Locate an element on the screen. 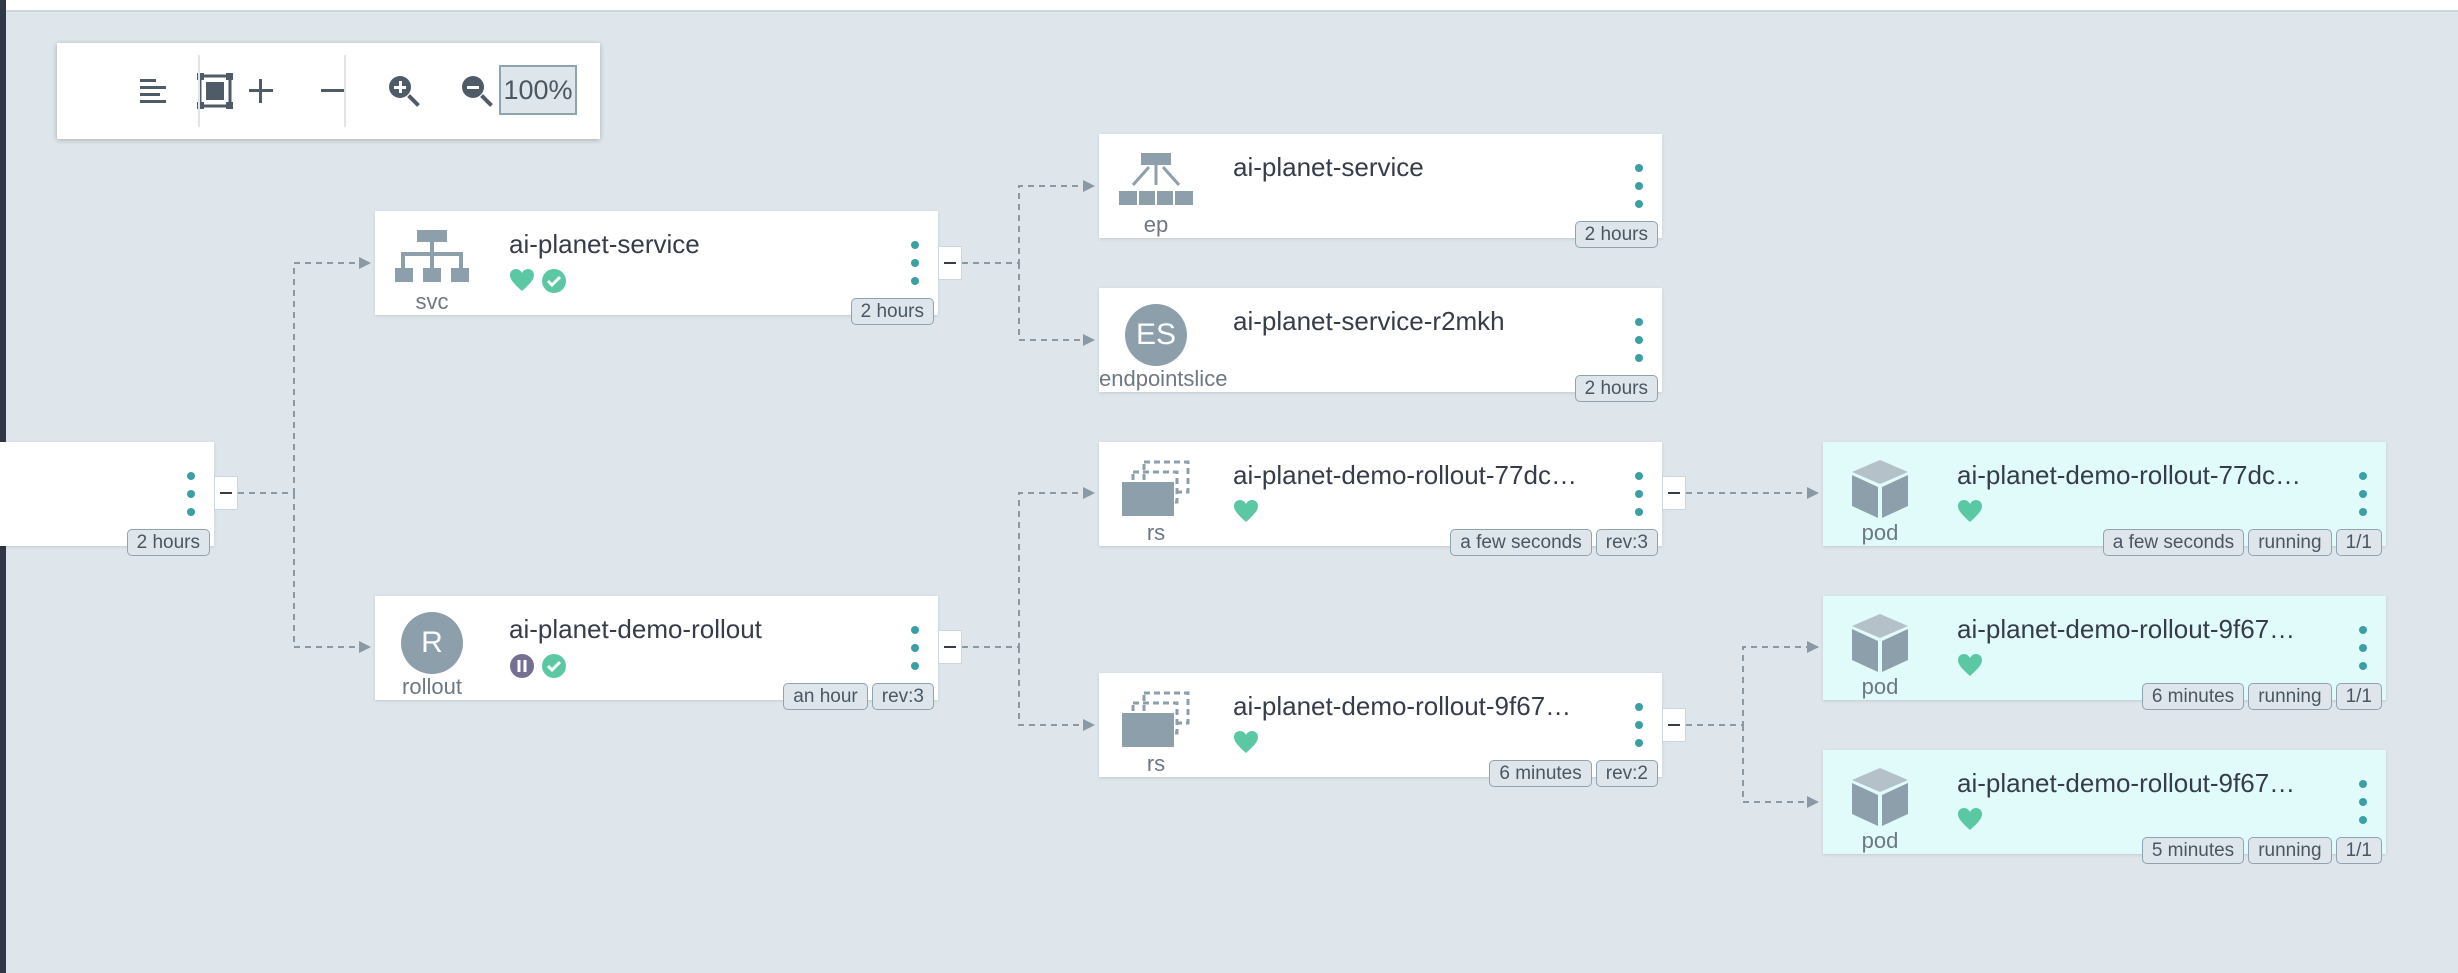 The width and height of the screenshot is (2458, 973). revision-tag: rev:2 is located at coordinates (1626, 773).